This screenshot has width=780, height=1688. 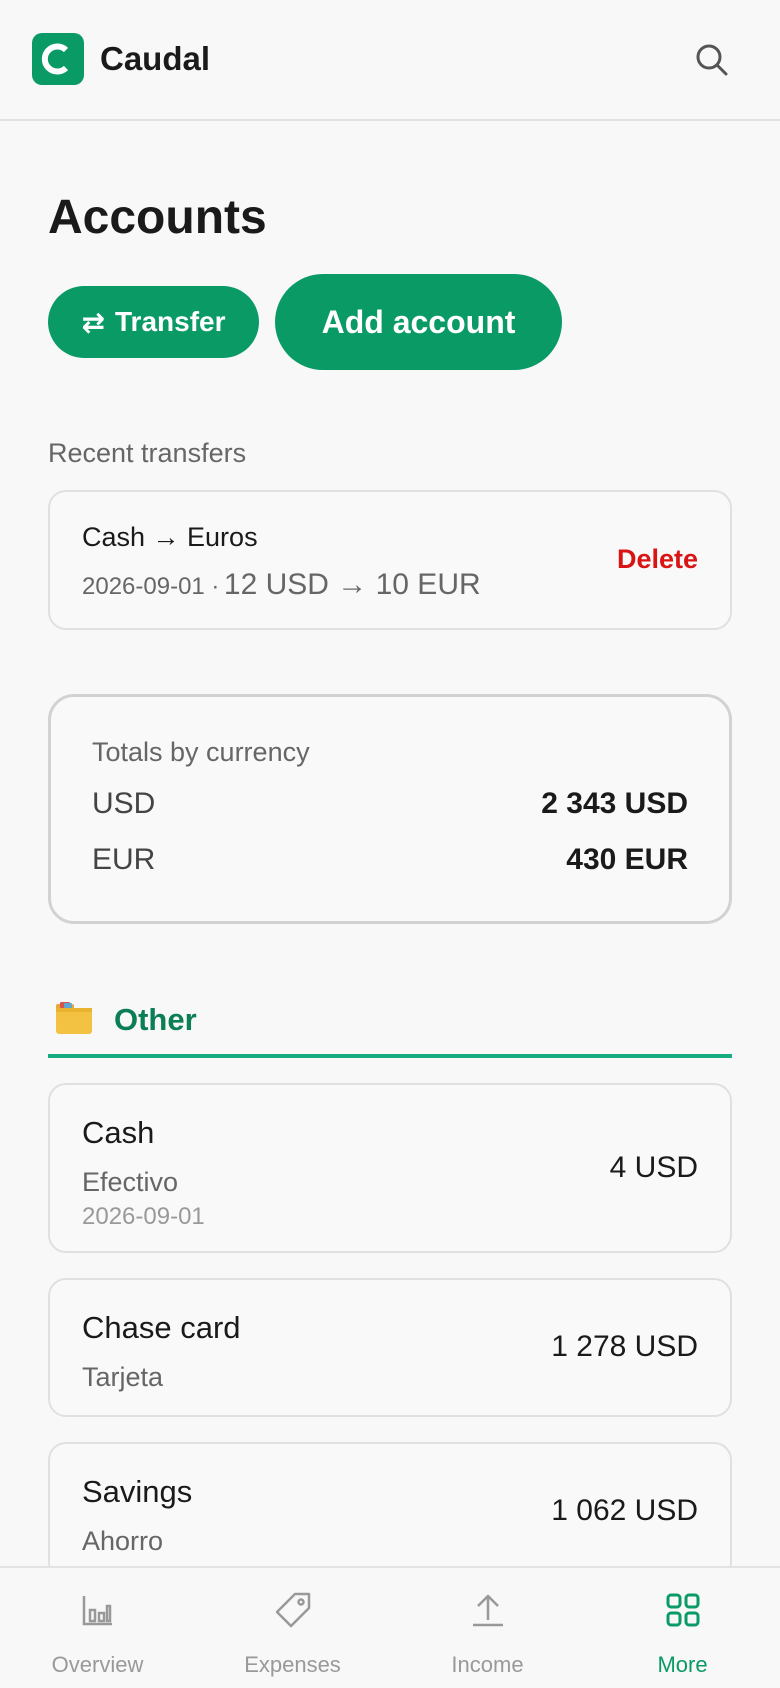 What do you see at coordinates (123, 1541) in the screenshot?
I see `account-type: Ahorro` at bounding box center [123, 1541].